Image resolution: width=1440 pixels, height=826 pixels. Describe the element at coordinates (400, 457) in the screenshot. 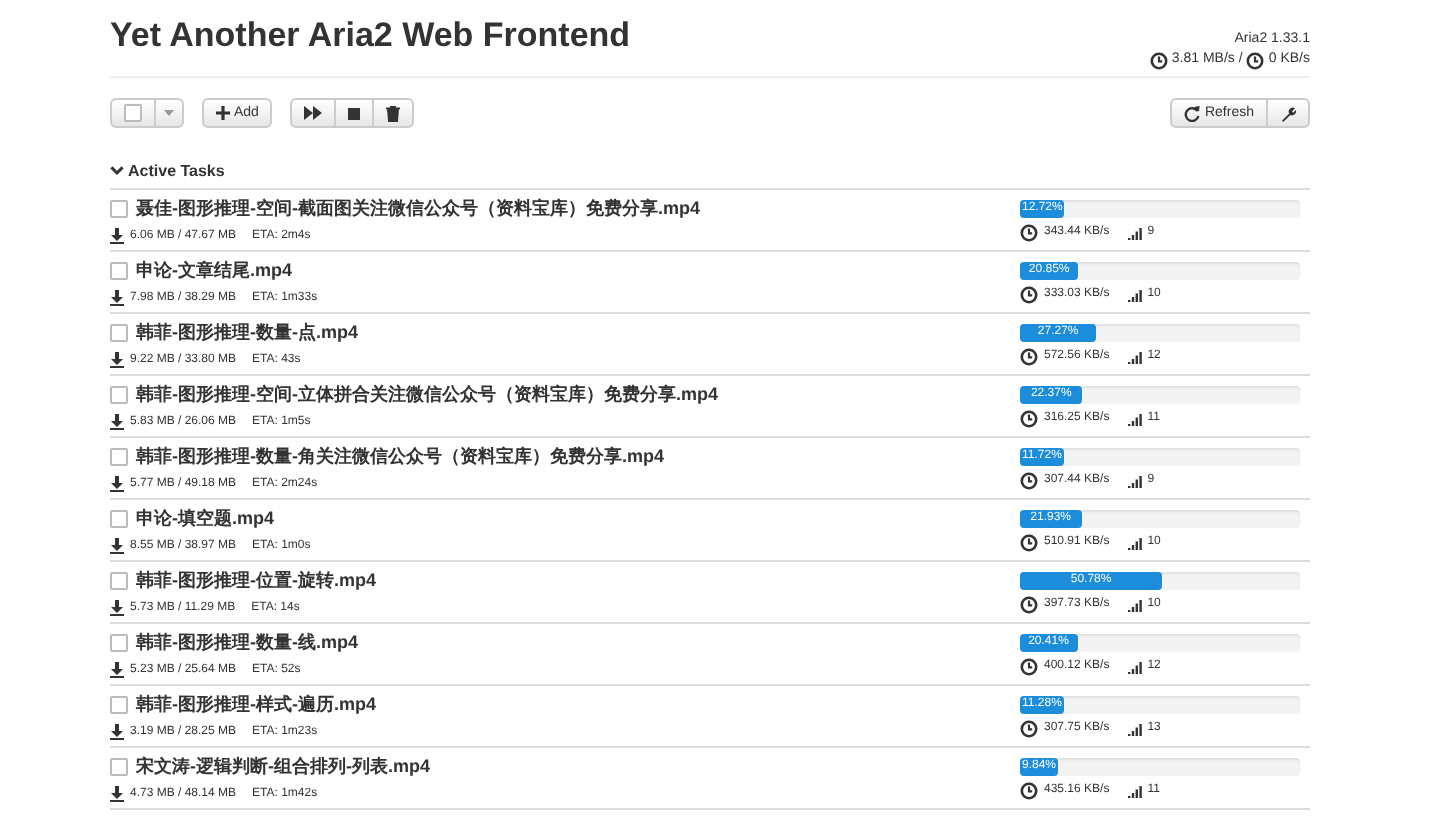

I see `file-name: 韩菲-图形推理-数量-角关注微信公众号（资料宝库）免费分享.mp4` at that location.